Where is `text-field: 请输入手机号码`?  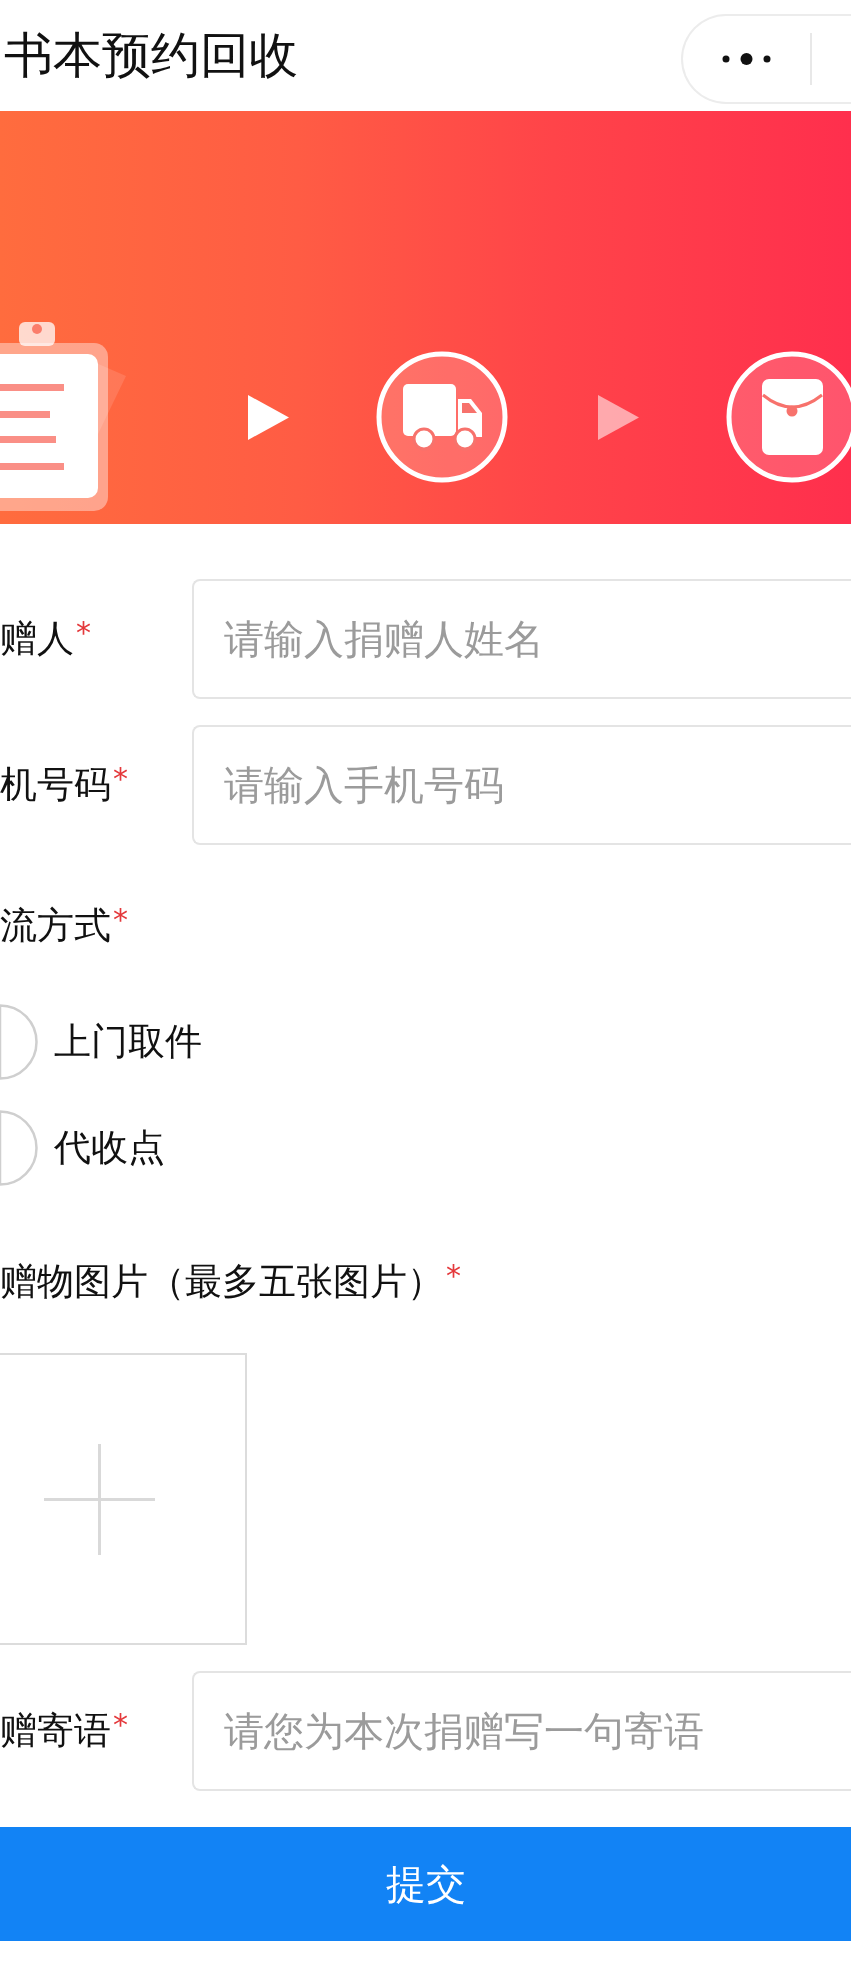 text-field: 请输入手机号码 is located at coordinates (521, 785).